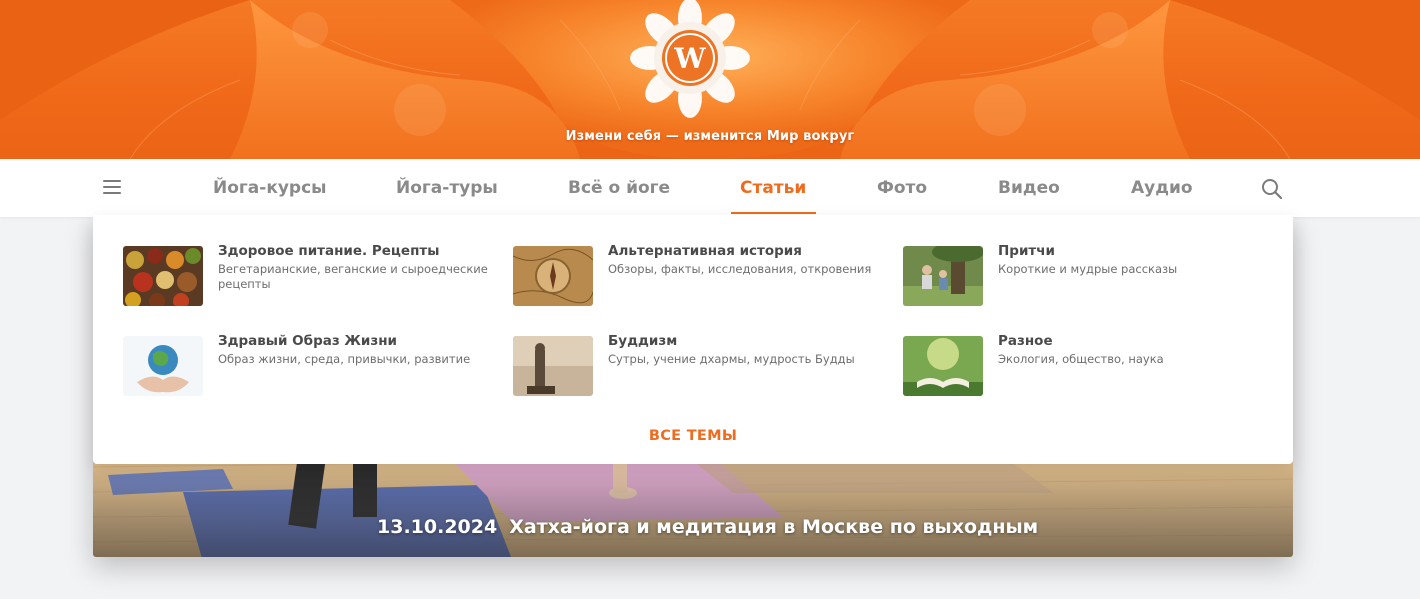  Describe the element at coordinates (705, 251) in the screenshot. I see `category-title: Альтернативная история` at that location.